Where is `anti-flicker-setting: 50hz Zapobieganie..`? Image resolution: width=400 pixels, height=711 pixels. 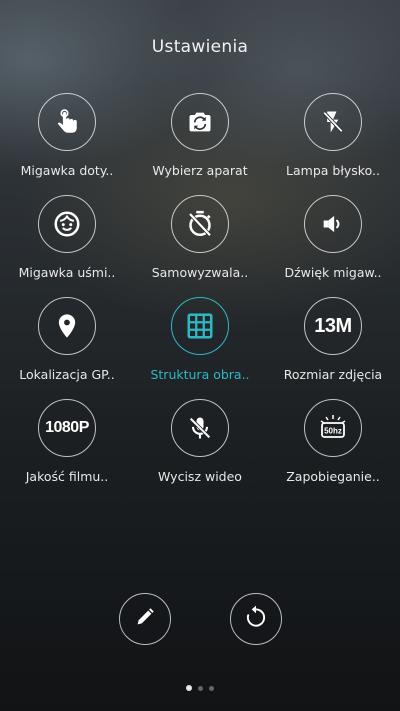
anti-flicker-setting: 50hz Zapobieganie.. is located at coordinates (333, 450).